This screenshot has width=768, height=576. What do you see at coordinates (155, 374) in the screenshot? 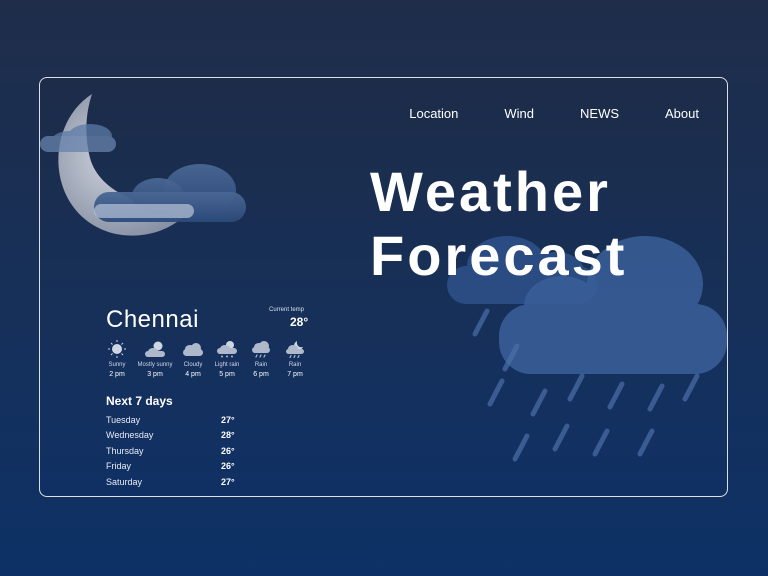
I see `hour-time: 3 pm` at bounding box center [155, 374].